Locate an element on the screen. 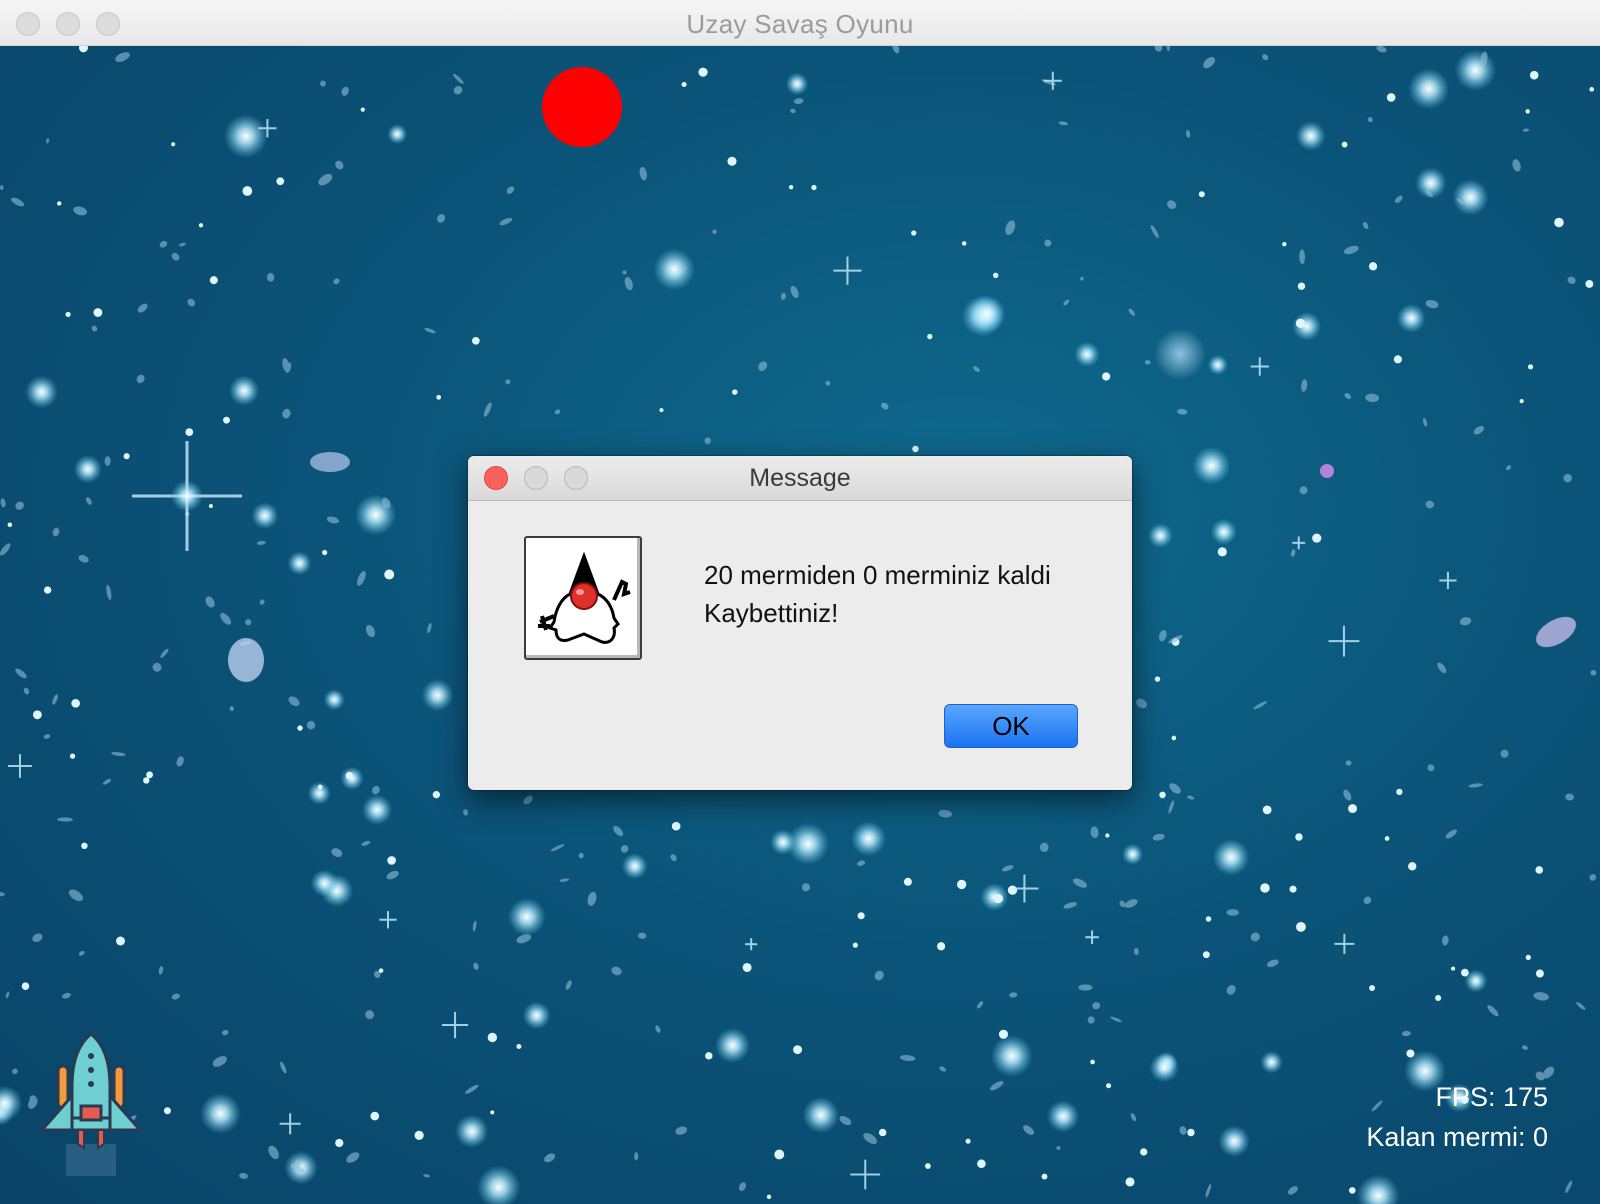 This screenshot has height=1204, width=1600. dialog-titlebar: Message is located at coordinates (800, 478).